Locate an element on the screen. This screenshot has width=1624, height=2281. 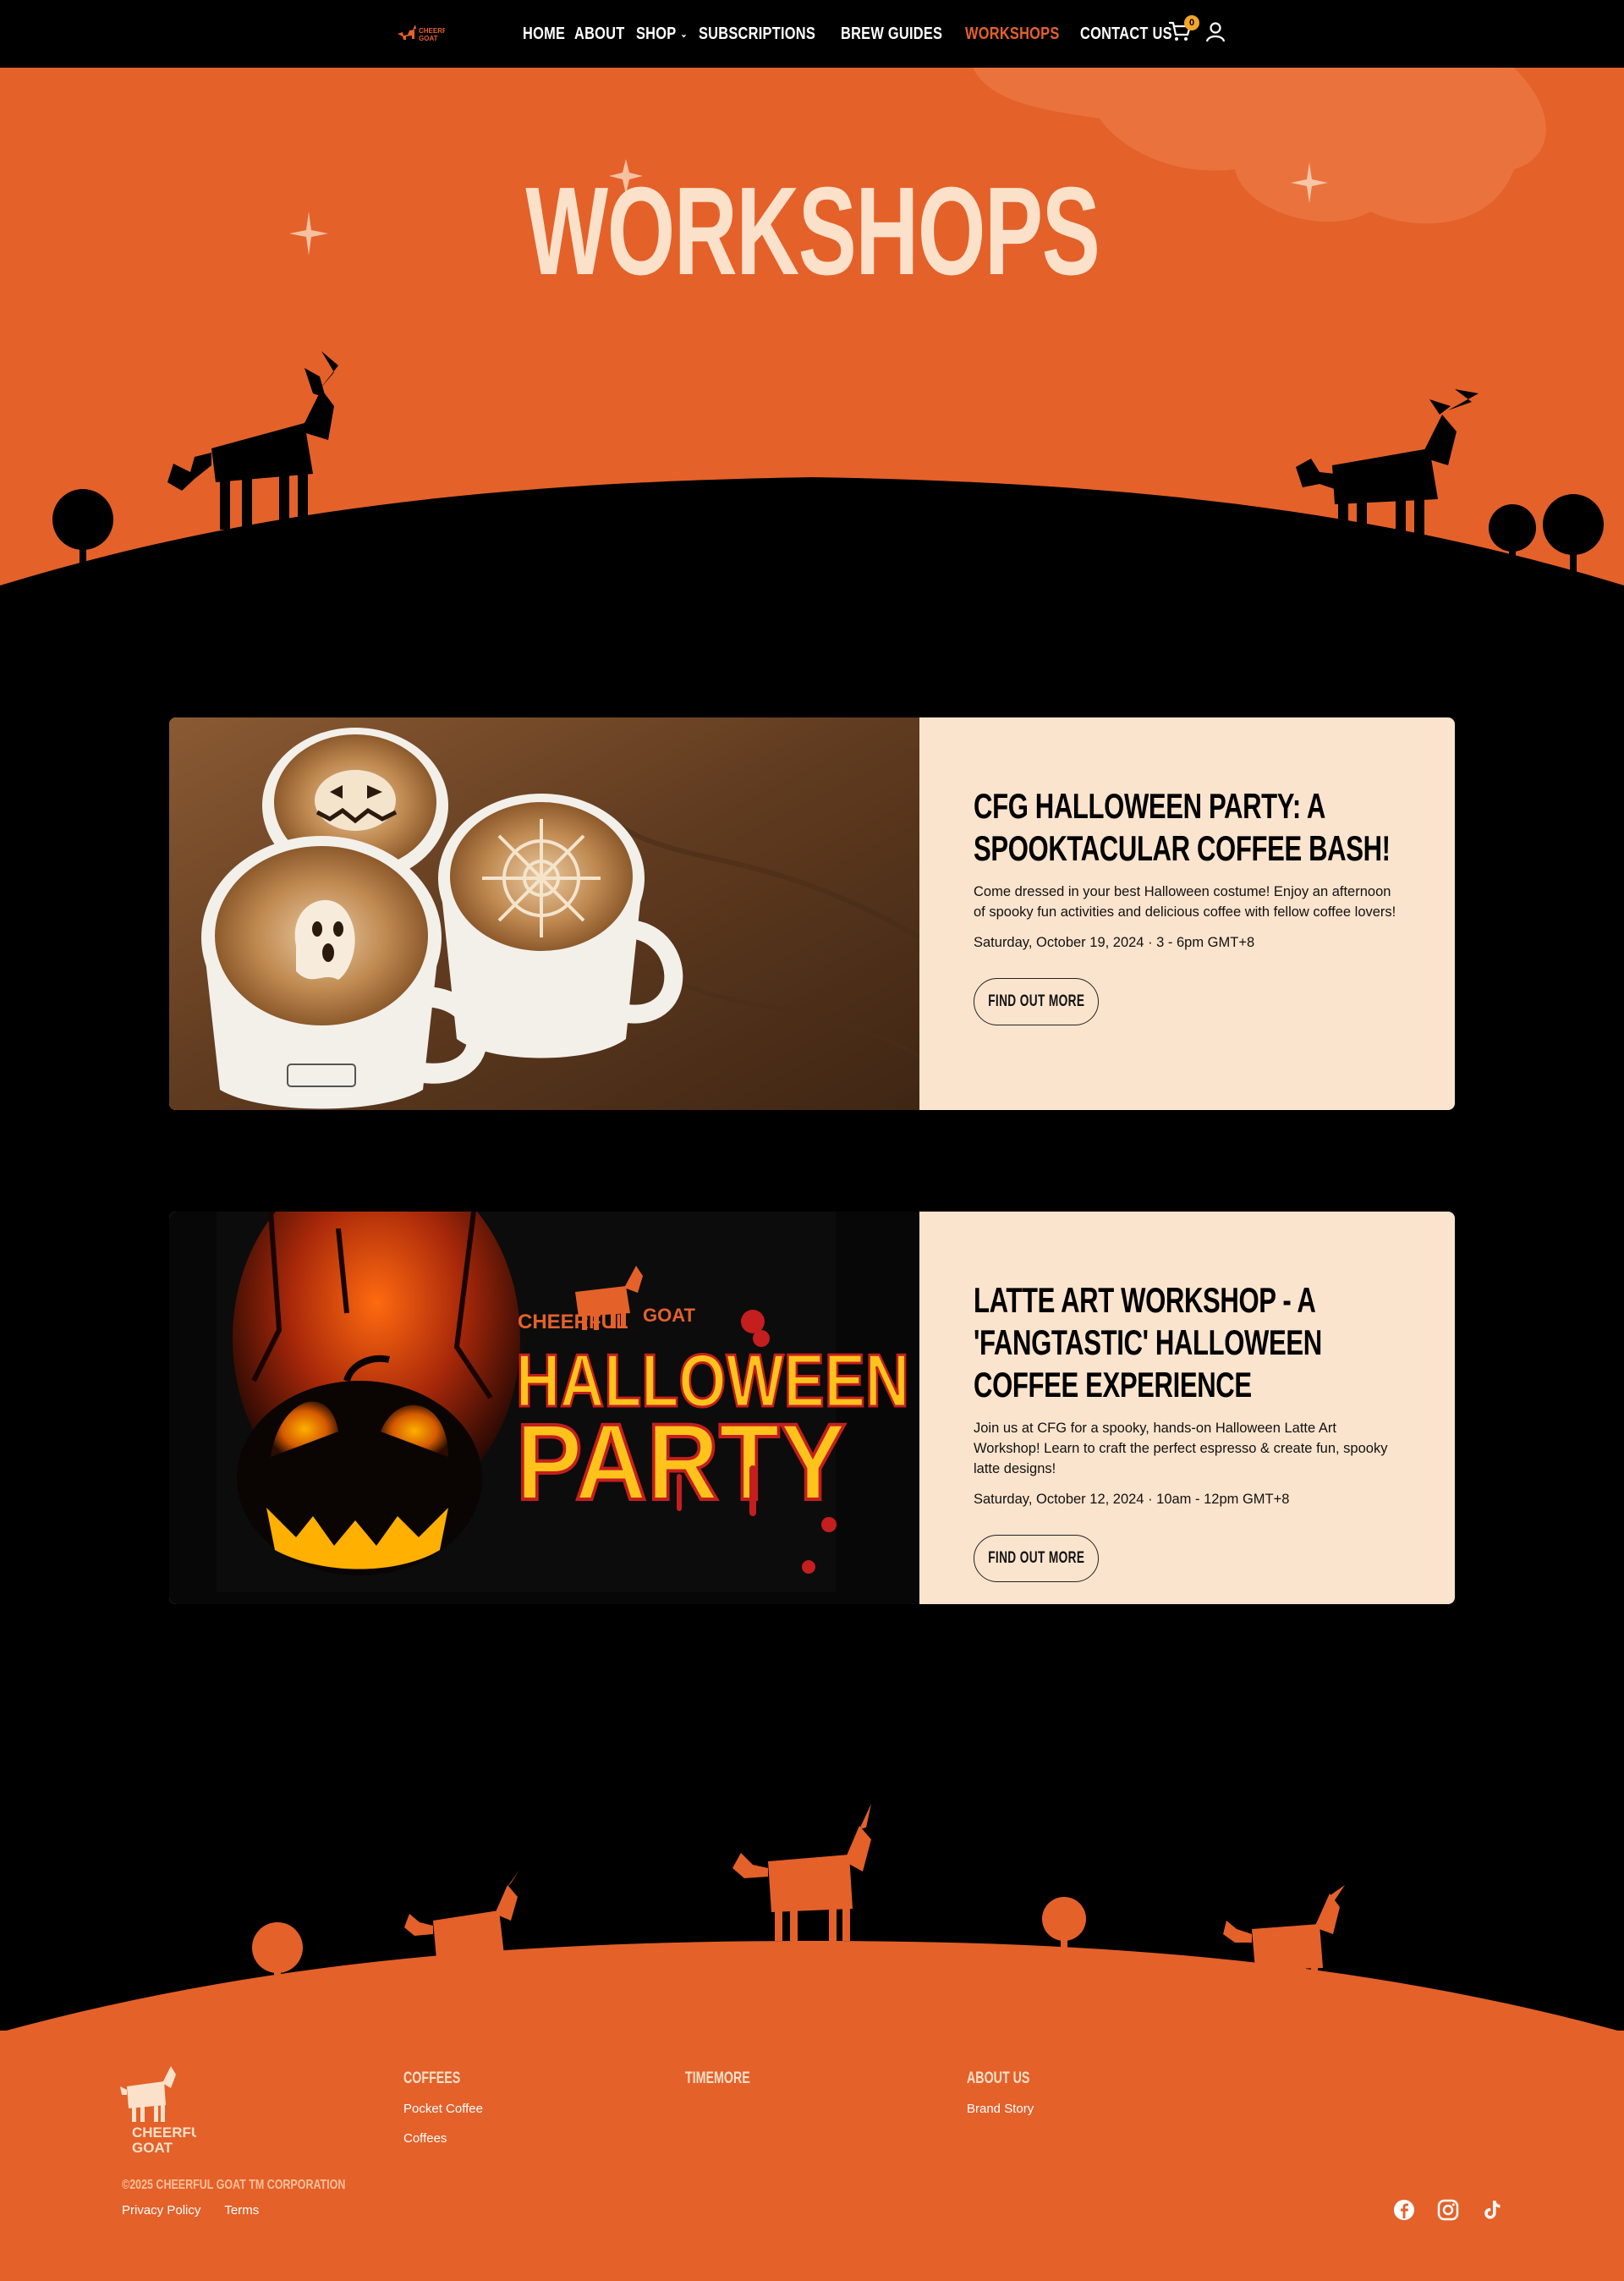
footer-column-timemore: TIMEMORE is located at coordinates (728, 2078).